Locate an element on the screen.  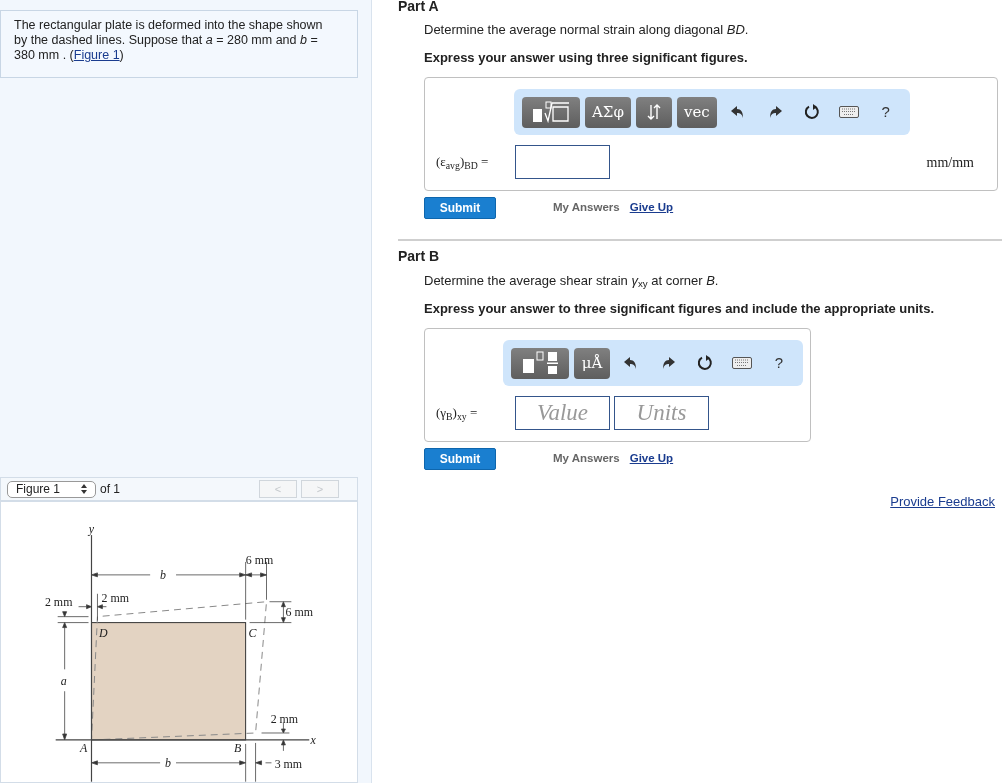
part-heading: Part B is located at coordinates (419, 256).